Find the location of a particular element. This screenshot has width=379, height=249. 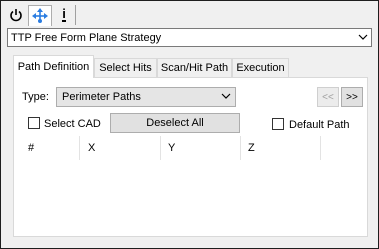

select-cad-checkbox is located at coordinates (34, 123).